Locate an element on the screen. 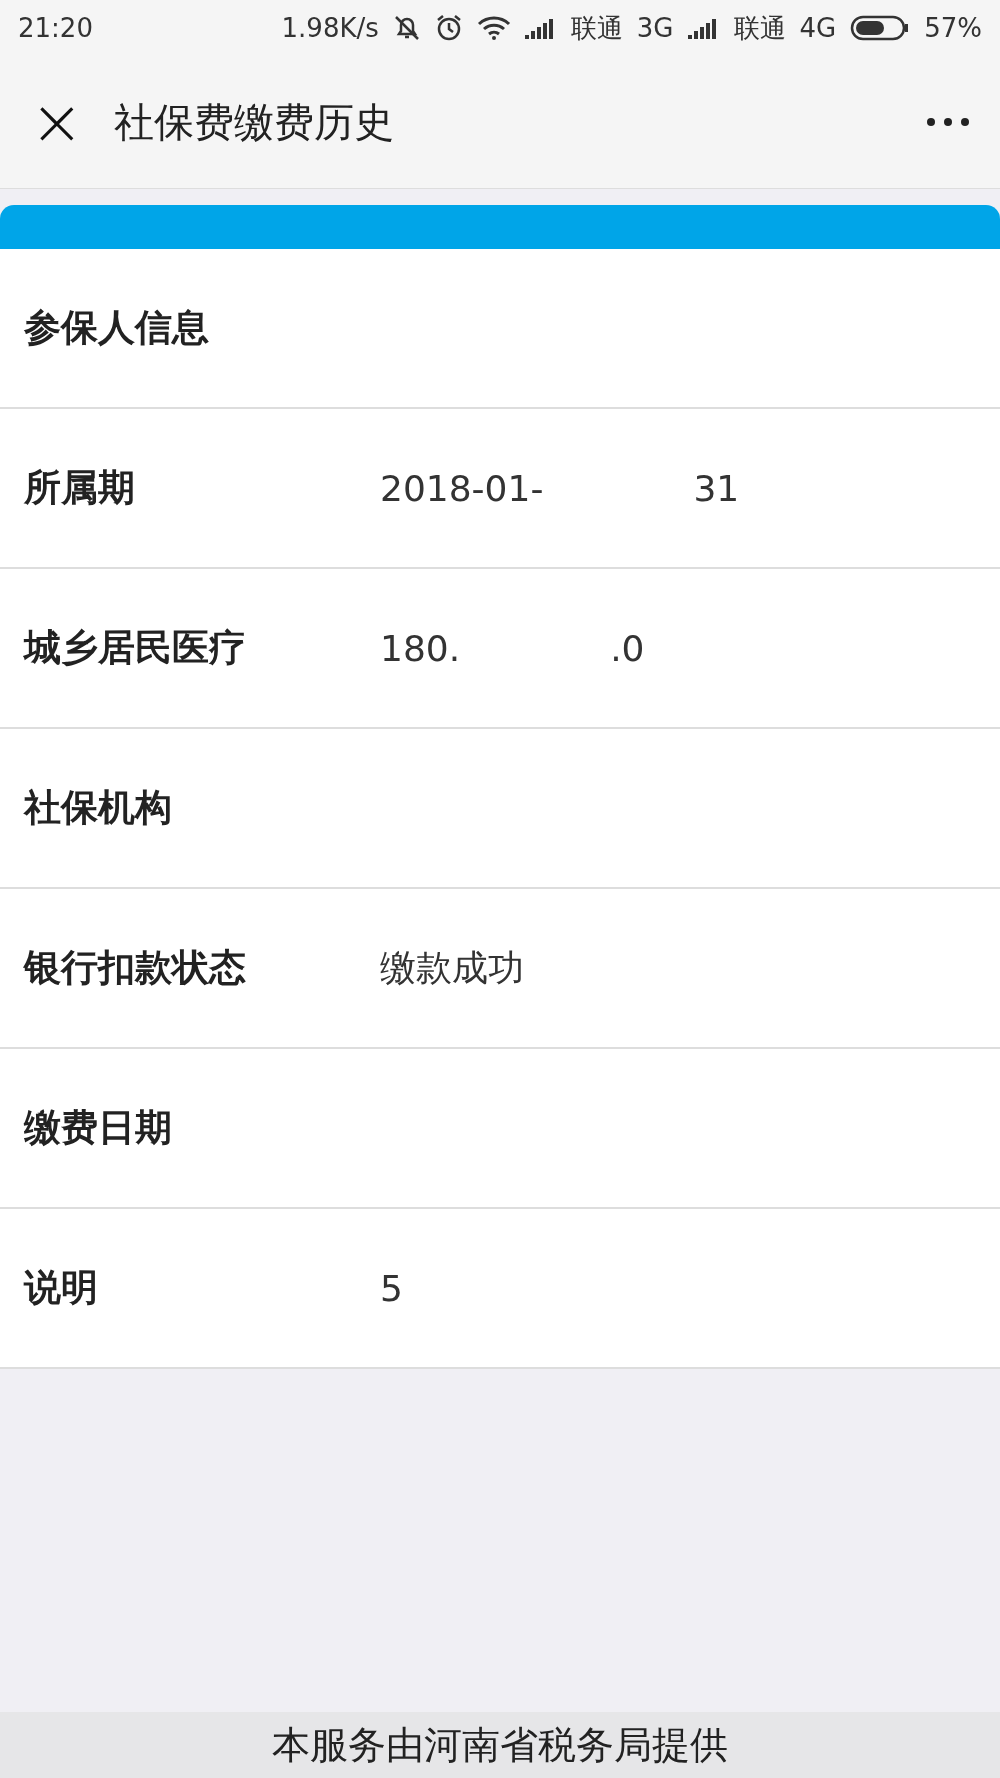 The height and width of the screenshot is (1778, 1000). field-value: 31 is located at coordinates (716, 488).